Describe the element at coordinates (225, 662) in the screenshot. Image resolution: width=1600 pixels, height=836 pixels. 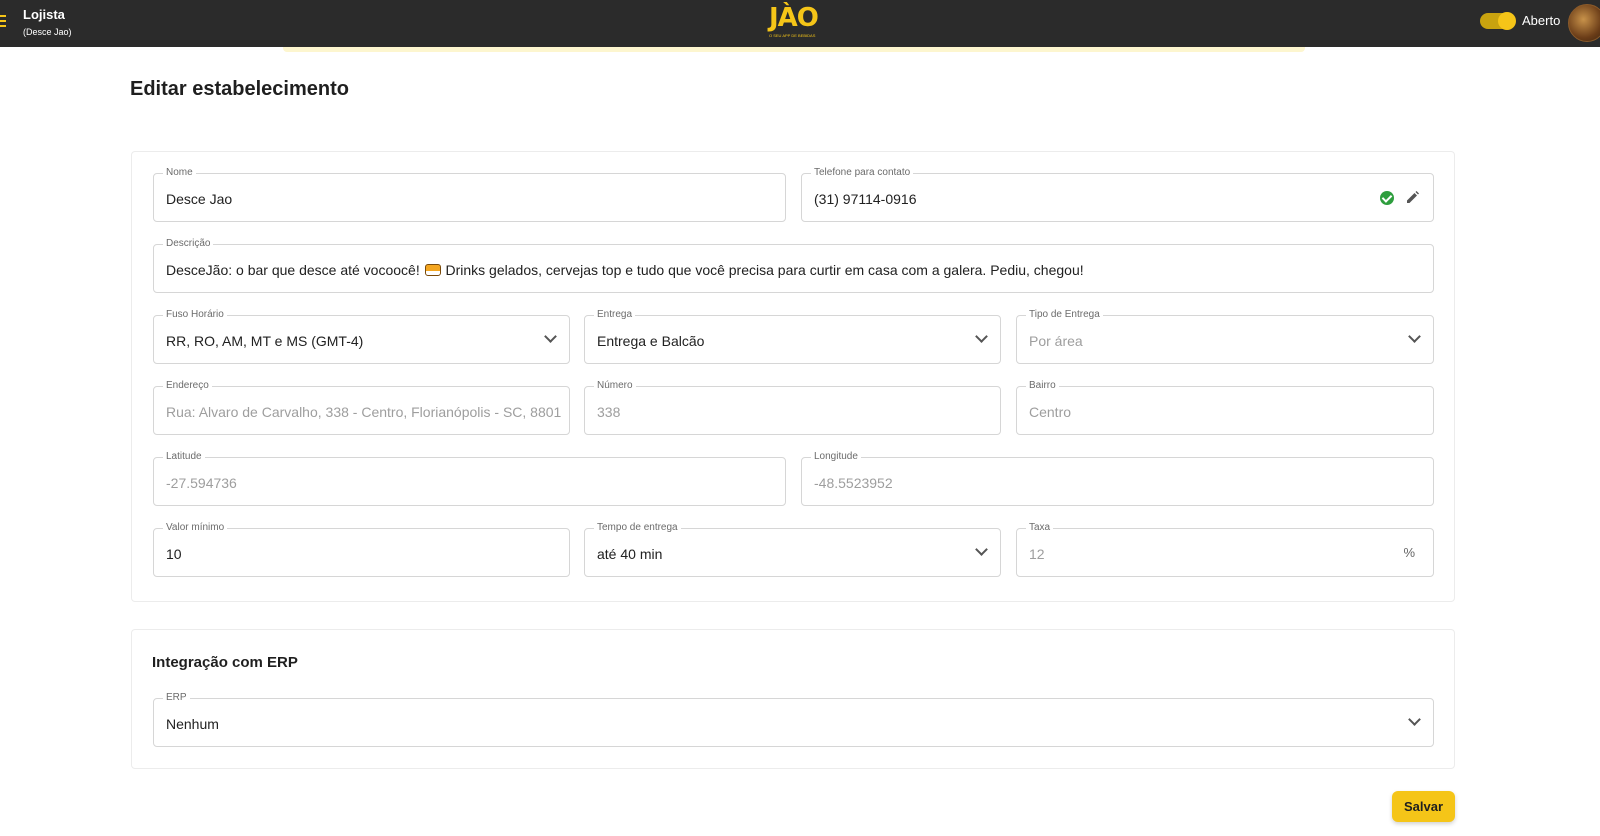
I see `erp-section-title: Integração com ERP` at that location.